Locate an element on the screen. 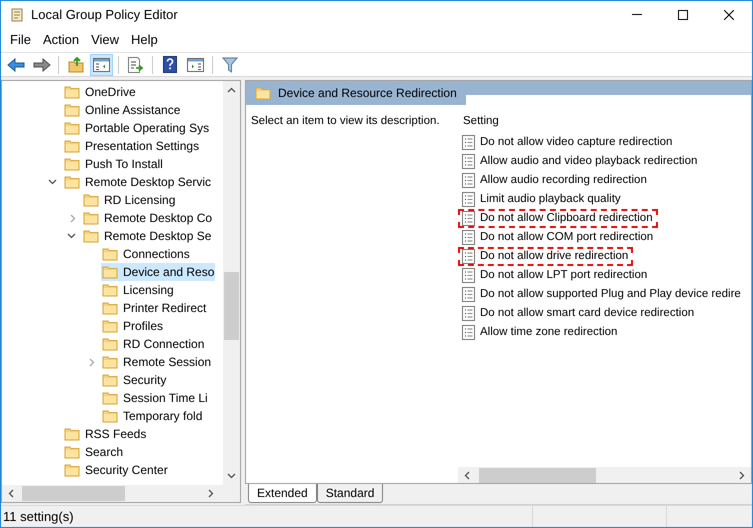  setting-row: Allow time zone redirection is located at coordinates (540, 332).